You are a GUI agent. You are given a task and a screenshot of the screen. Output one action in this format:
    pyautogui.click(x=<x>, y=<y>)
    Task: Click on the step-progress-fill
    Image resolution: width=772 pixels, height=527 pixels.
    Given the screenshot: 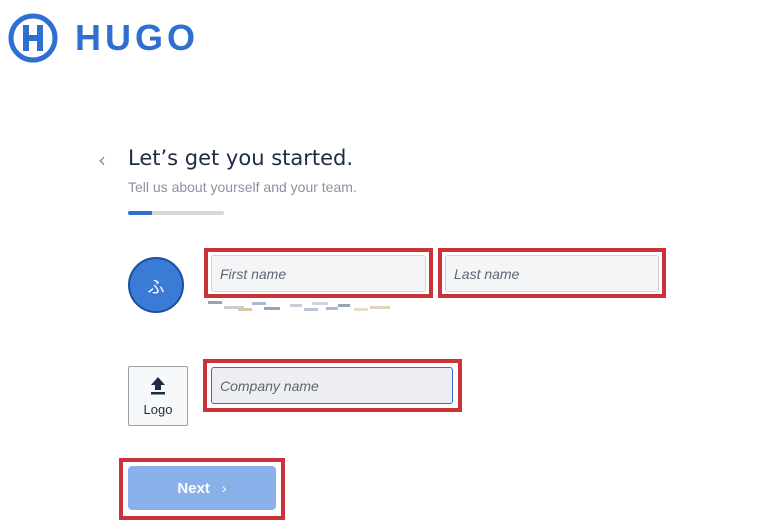 What is the action you would take?
    pyautogui.click(x=140, y=213)
    